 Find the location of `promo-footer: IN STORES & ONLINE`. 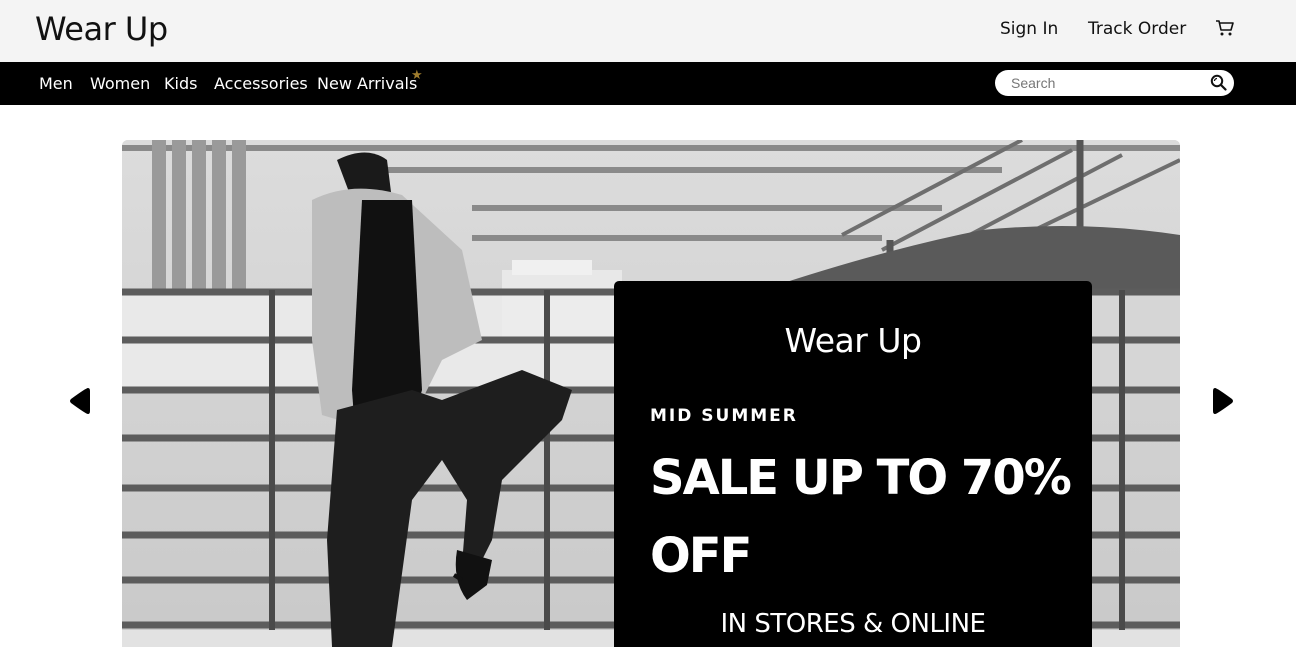

promo-footer: IN STORES & ONLINE is located at coordinates (853, 624).